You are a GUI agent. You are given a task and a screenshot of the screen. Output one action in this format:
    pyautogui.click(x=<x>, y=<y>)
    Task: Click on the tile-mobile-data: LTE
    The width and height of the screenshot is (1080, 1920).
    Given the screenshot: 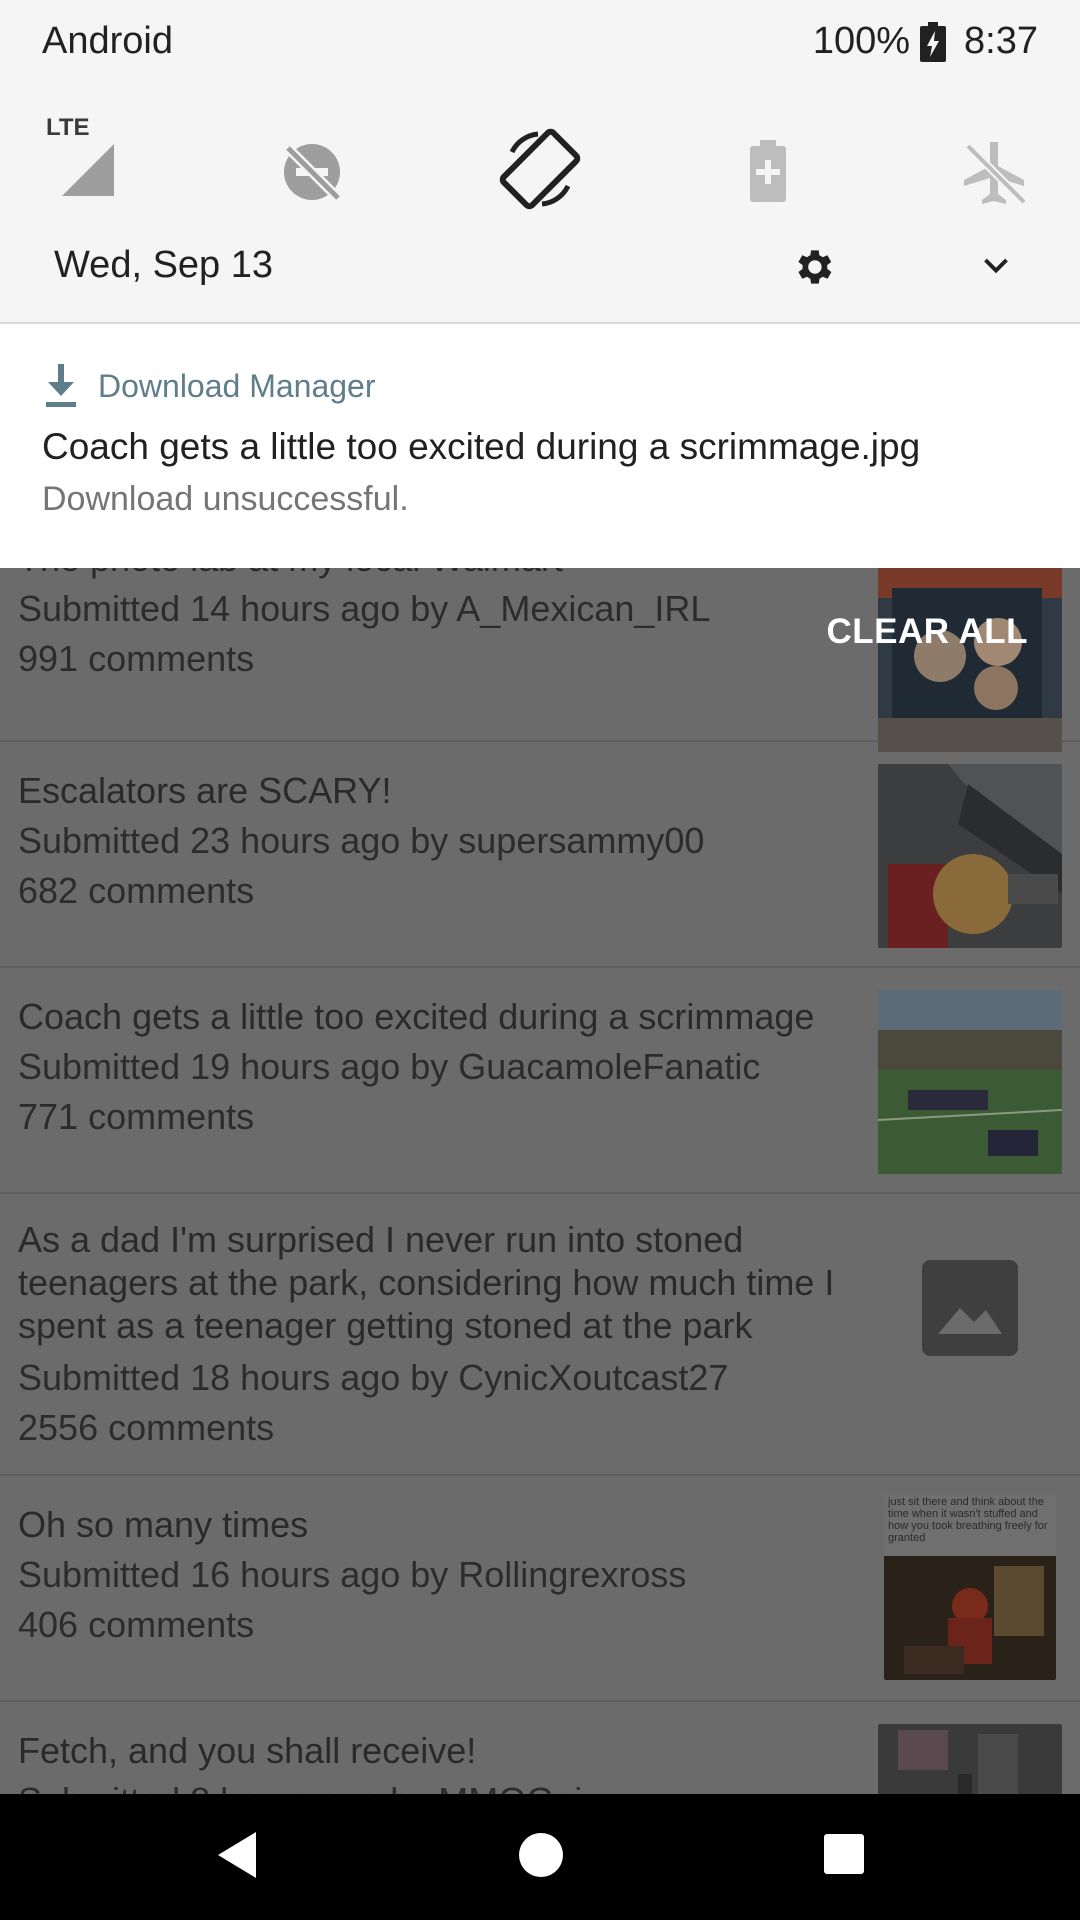 What is the action you would take?
    pyautogui.click(x=90, y=162)
    